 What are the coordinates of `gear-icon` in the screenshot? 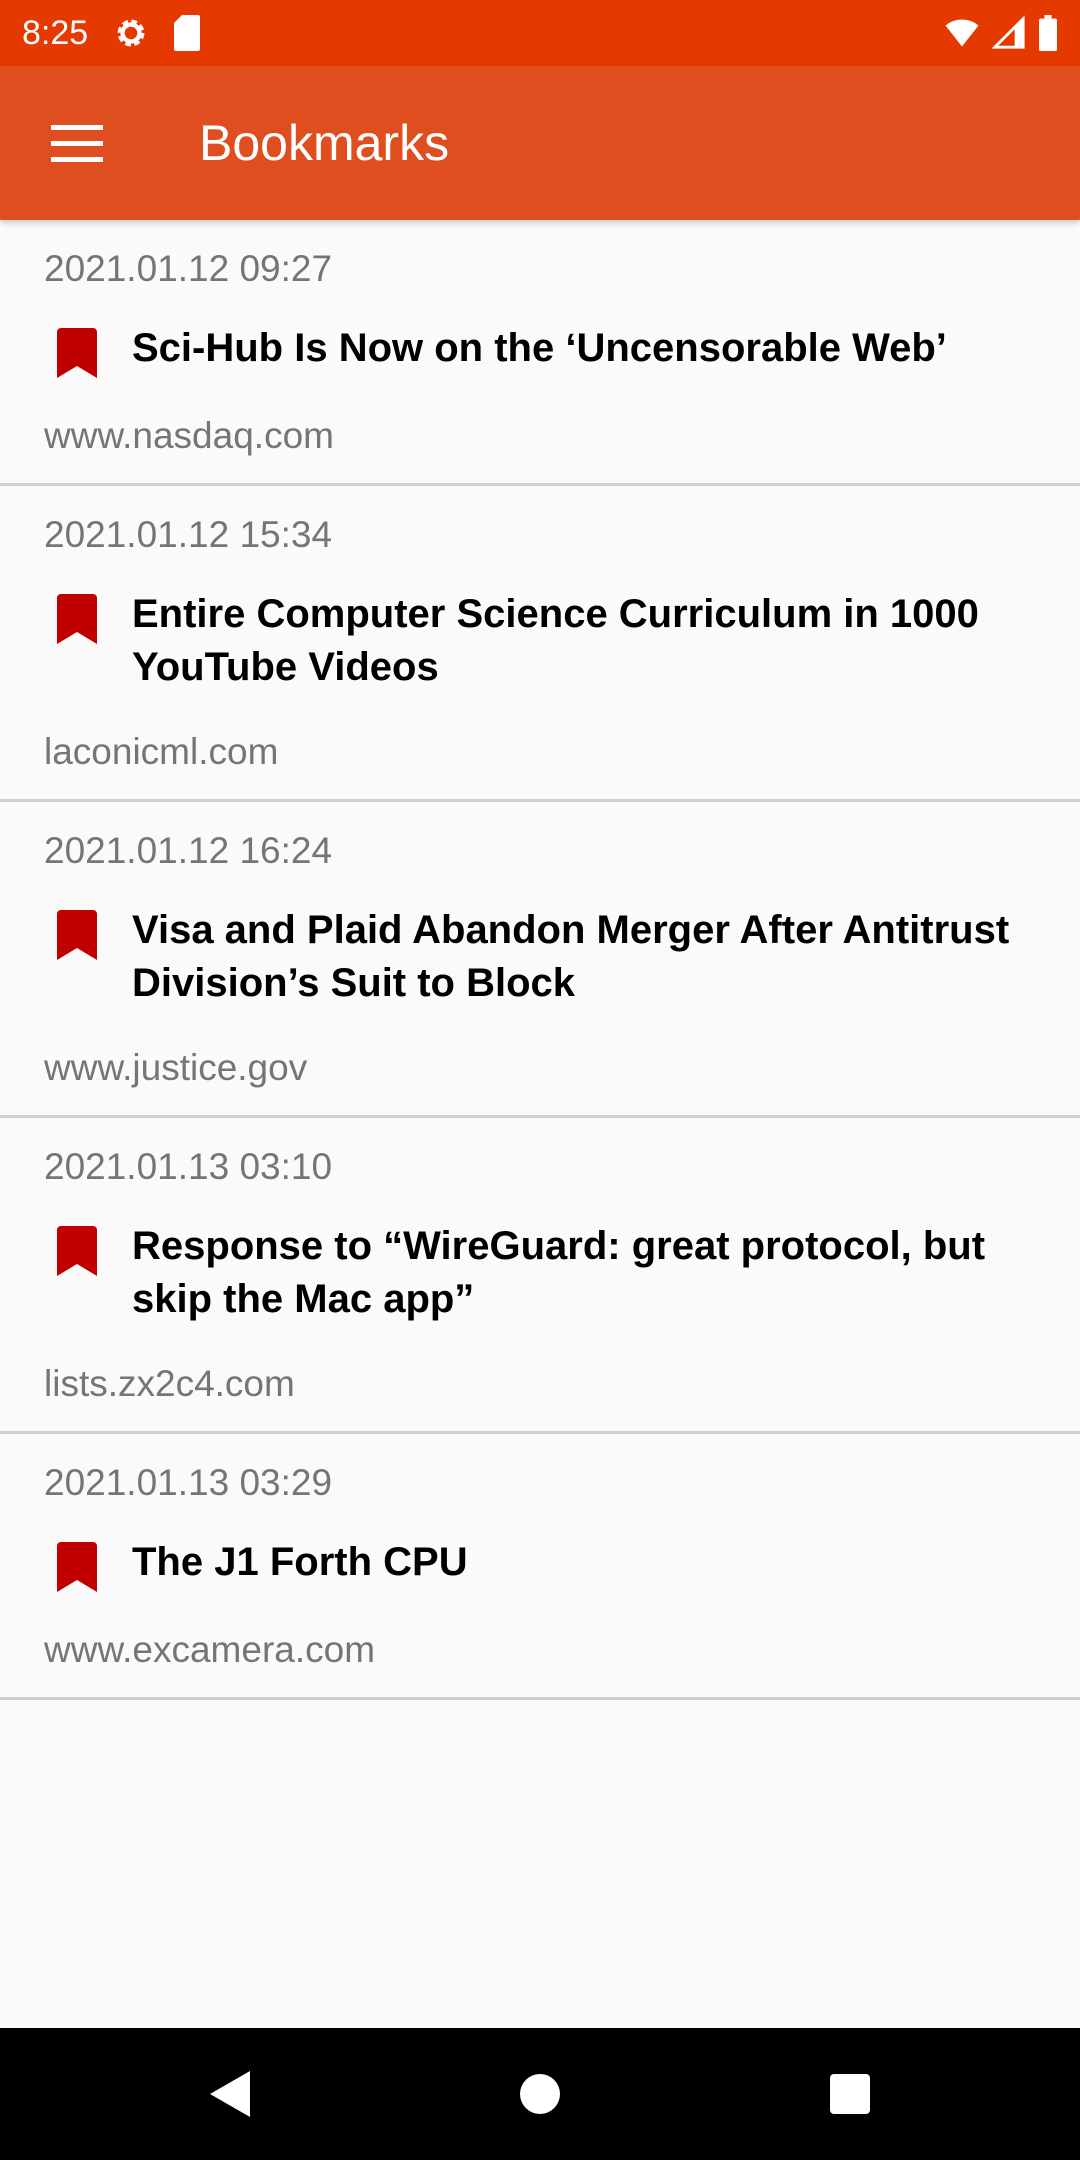 It's located at (131, 33).